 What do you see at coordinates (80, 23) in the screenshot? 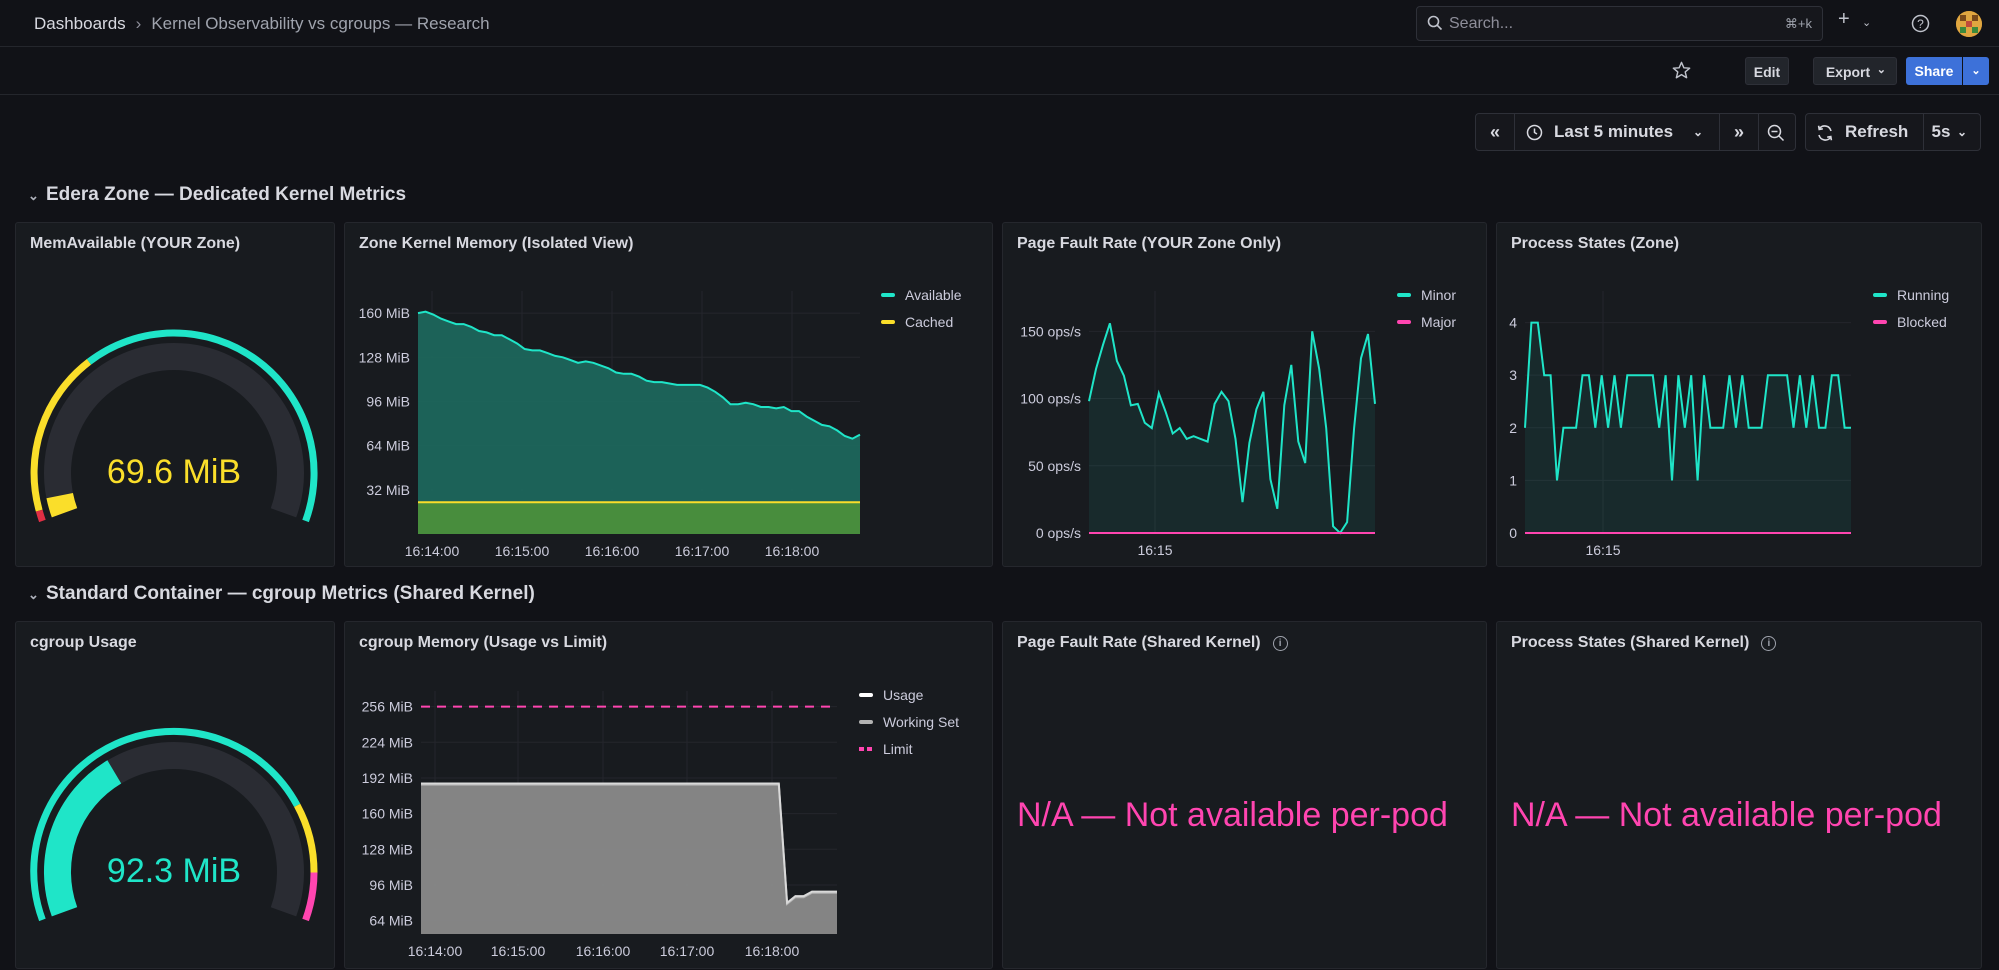
I see `breadcrumb-dashboards: Dashboards` at bounding box center [80, 23].